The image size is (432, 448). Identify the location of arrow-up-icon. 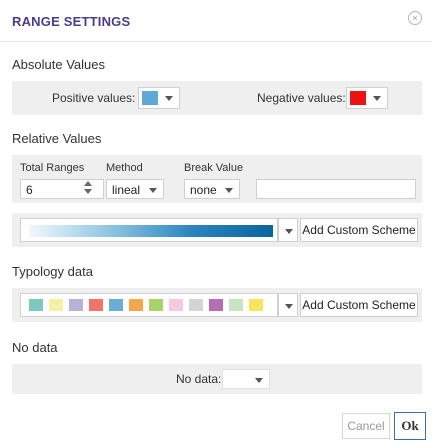
(88, 183).